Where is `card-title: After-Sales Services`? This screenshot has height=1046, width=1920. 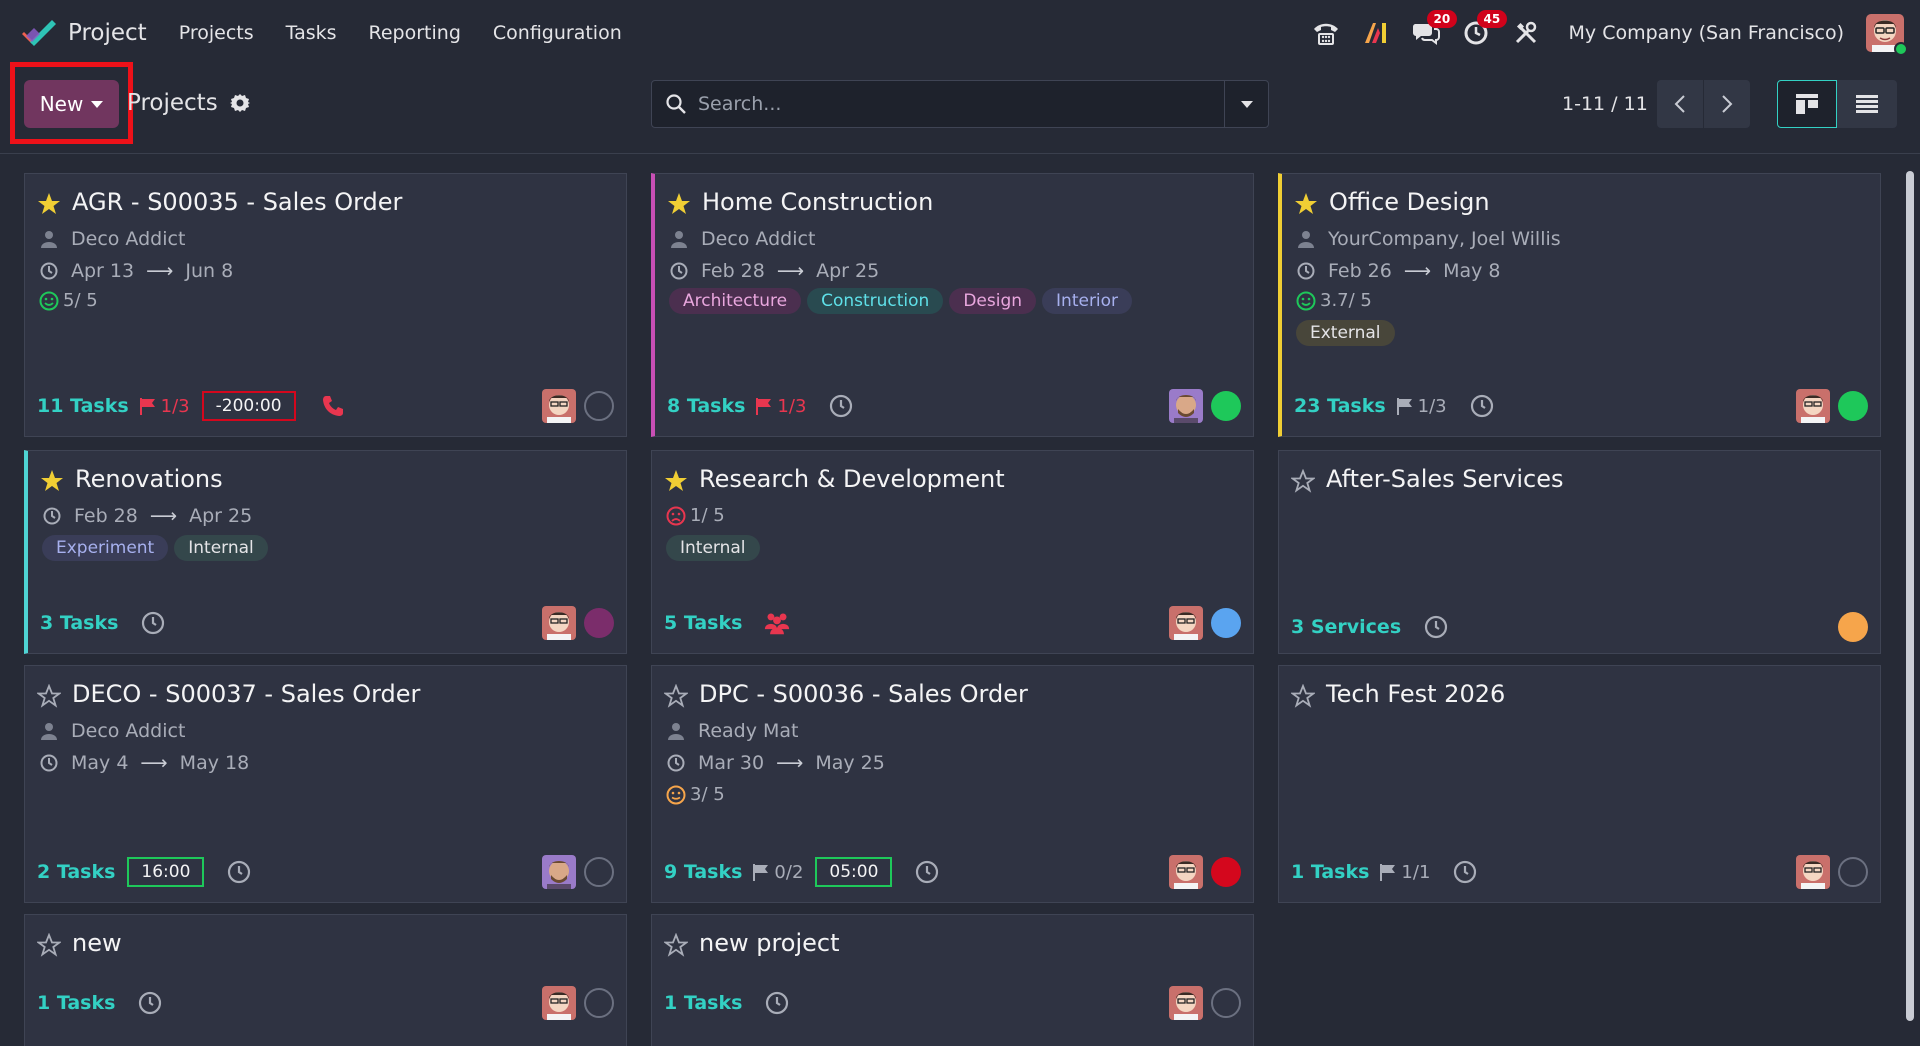
card-title: After-Sales Services is located at coordinates (1444, 479).